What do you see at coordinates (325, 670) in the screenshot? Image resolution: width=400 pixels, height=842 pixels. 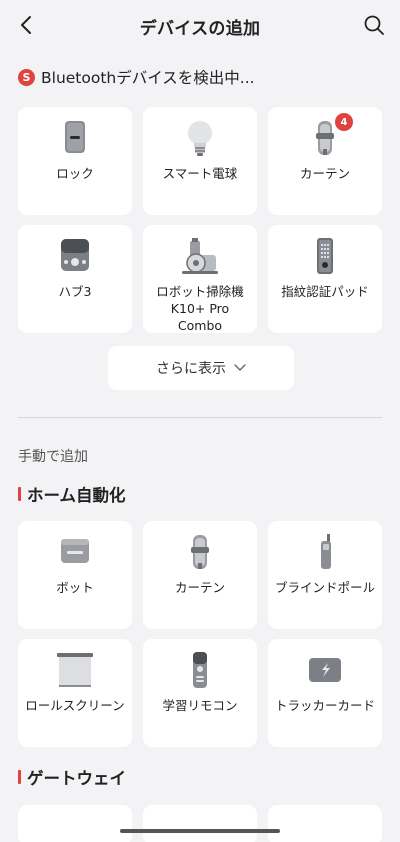 I see `tracker-card-icon` at bounding box center [325, 670].